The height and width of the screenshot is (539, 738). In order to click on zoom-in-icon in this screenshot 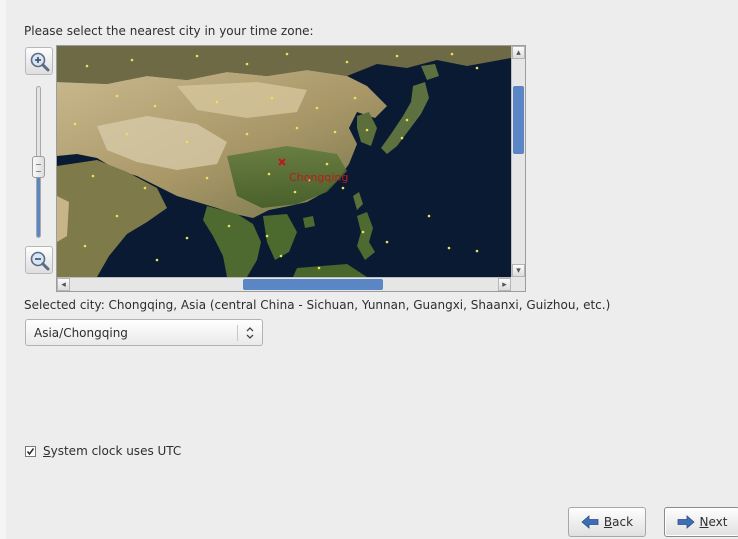, I will do `click(40, 62)`.